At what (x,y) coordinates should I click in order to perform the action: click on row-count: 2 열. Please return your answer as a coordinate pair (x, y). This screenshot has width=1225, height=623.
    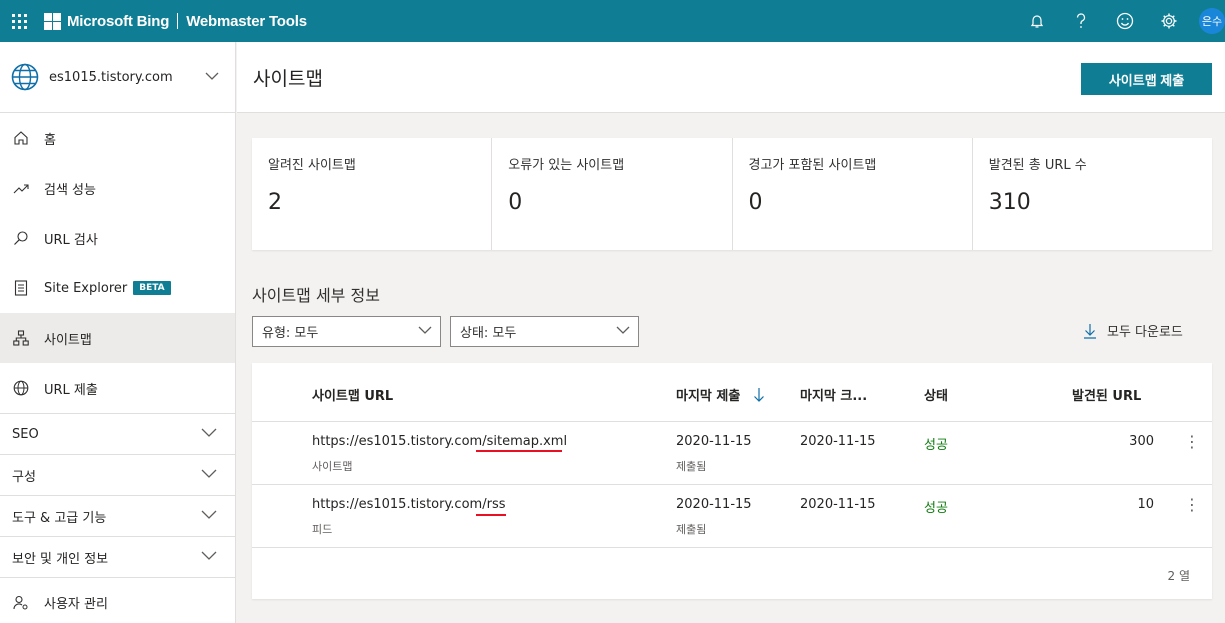
    Looking at the image, I should click on (1179, 576).